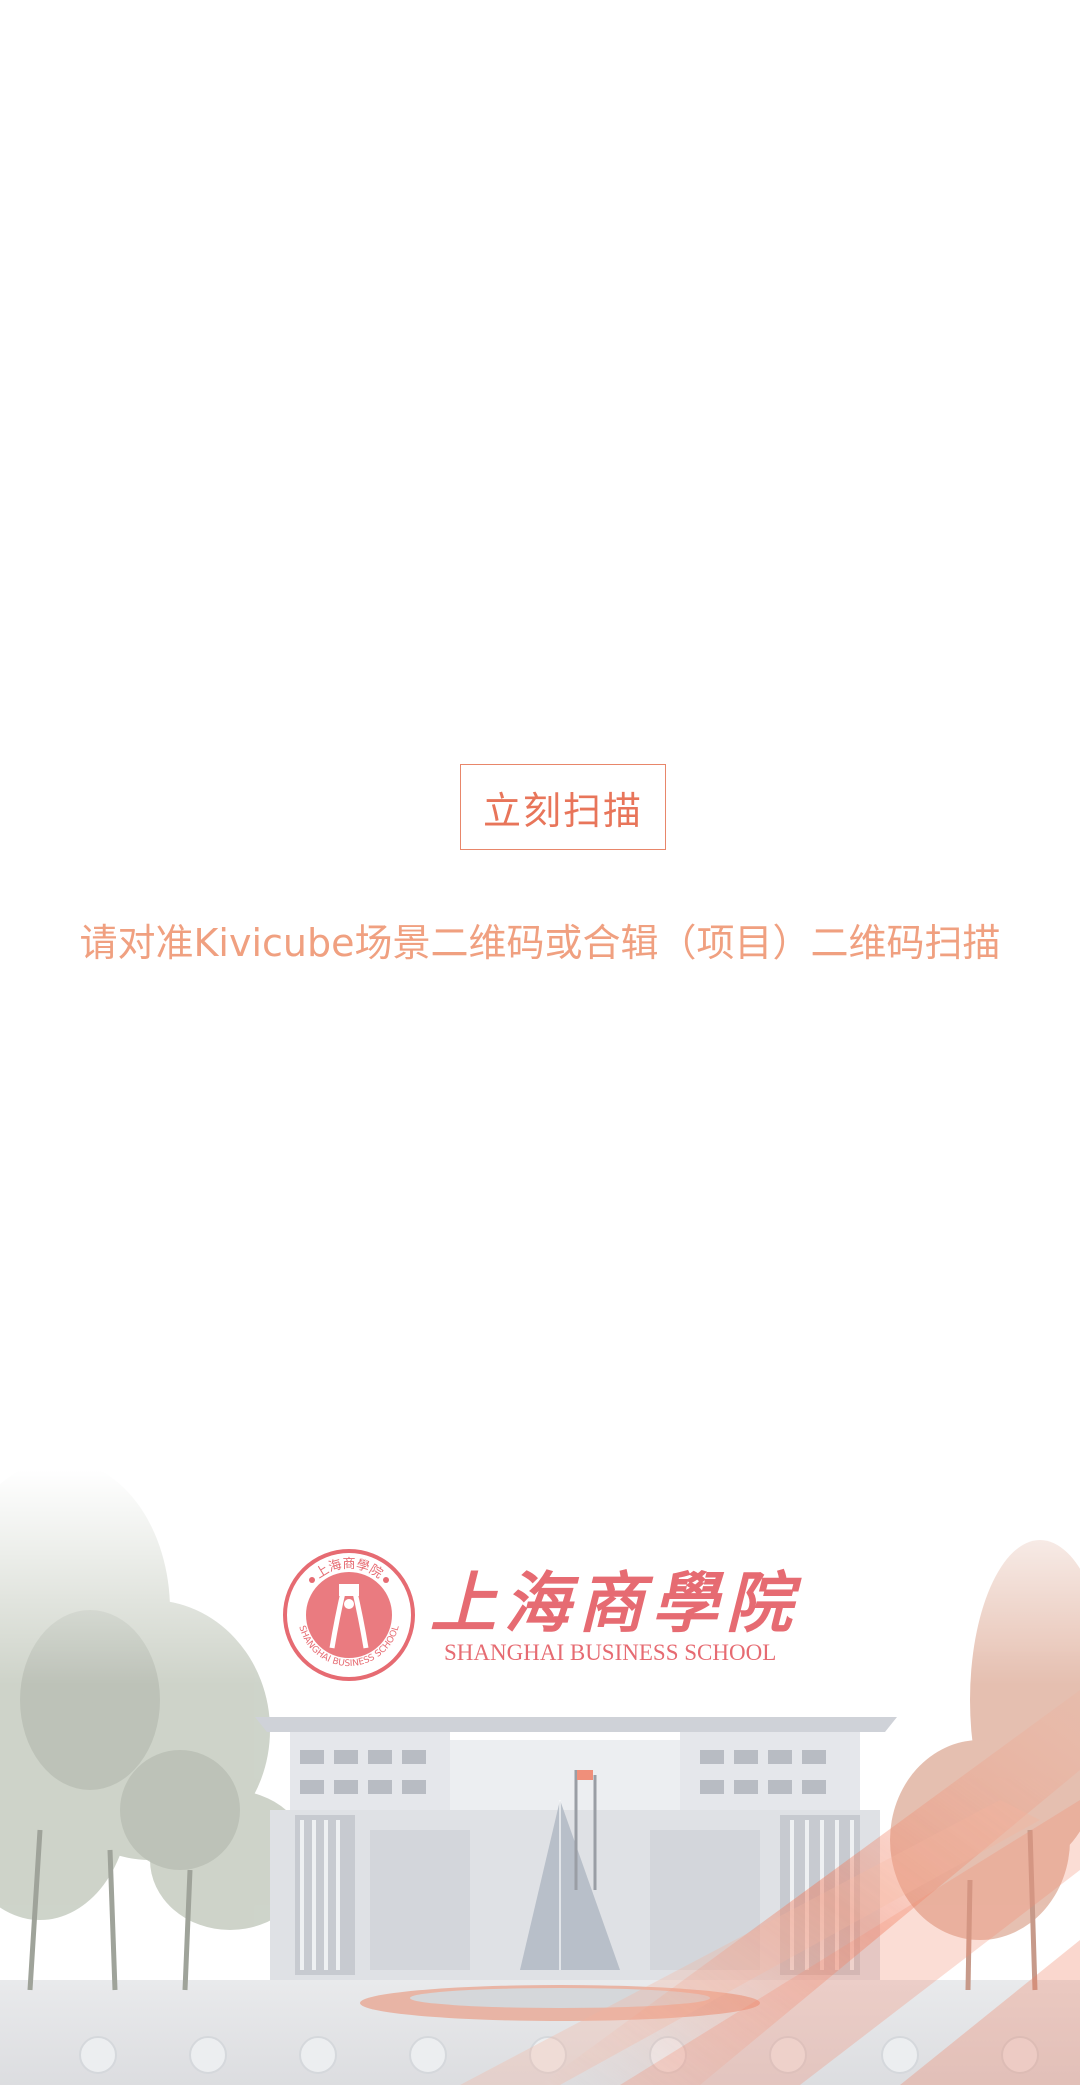 The height and width of the screenshot is (2085, 1080). Describe the element at coordinates (540, 943) in the screenshot. I see `scan-hint-text: 请对准Kivicube场景二维码或合辑（项目）二维码扫描` at that location.